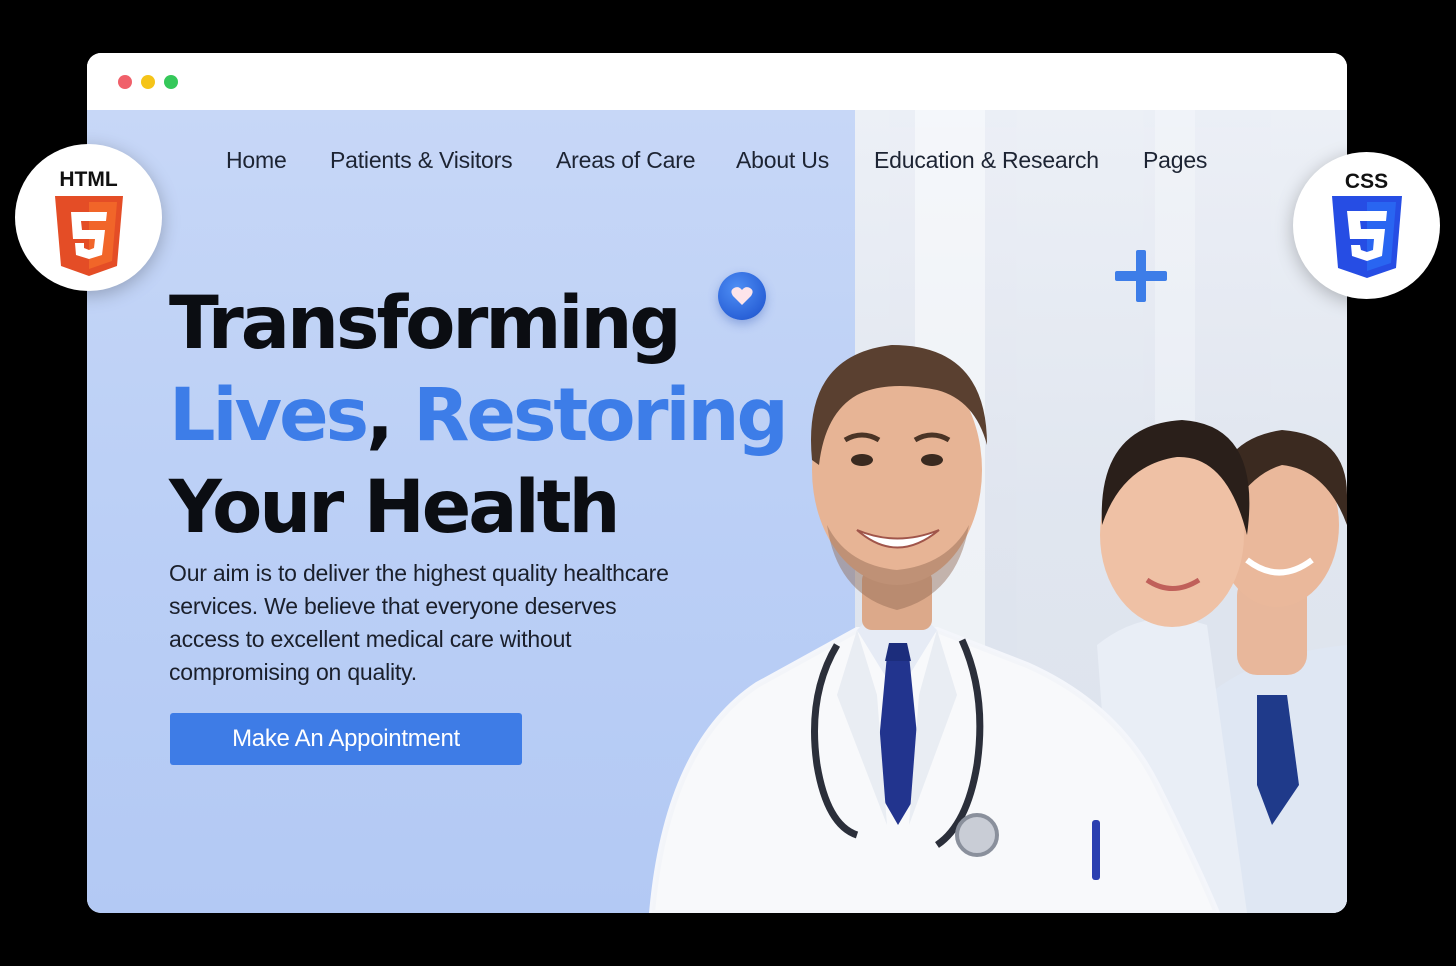 Image resolution: width=1456 pixels, height=966 pixels. What do you see at coordinates (256, 160) in the screenshot?
I see `nav-item-home: Home` at bounding box center [256, 160].